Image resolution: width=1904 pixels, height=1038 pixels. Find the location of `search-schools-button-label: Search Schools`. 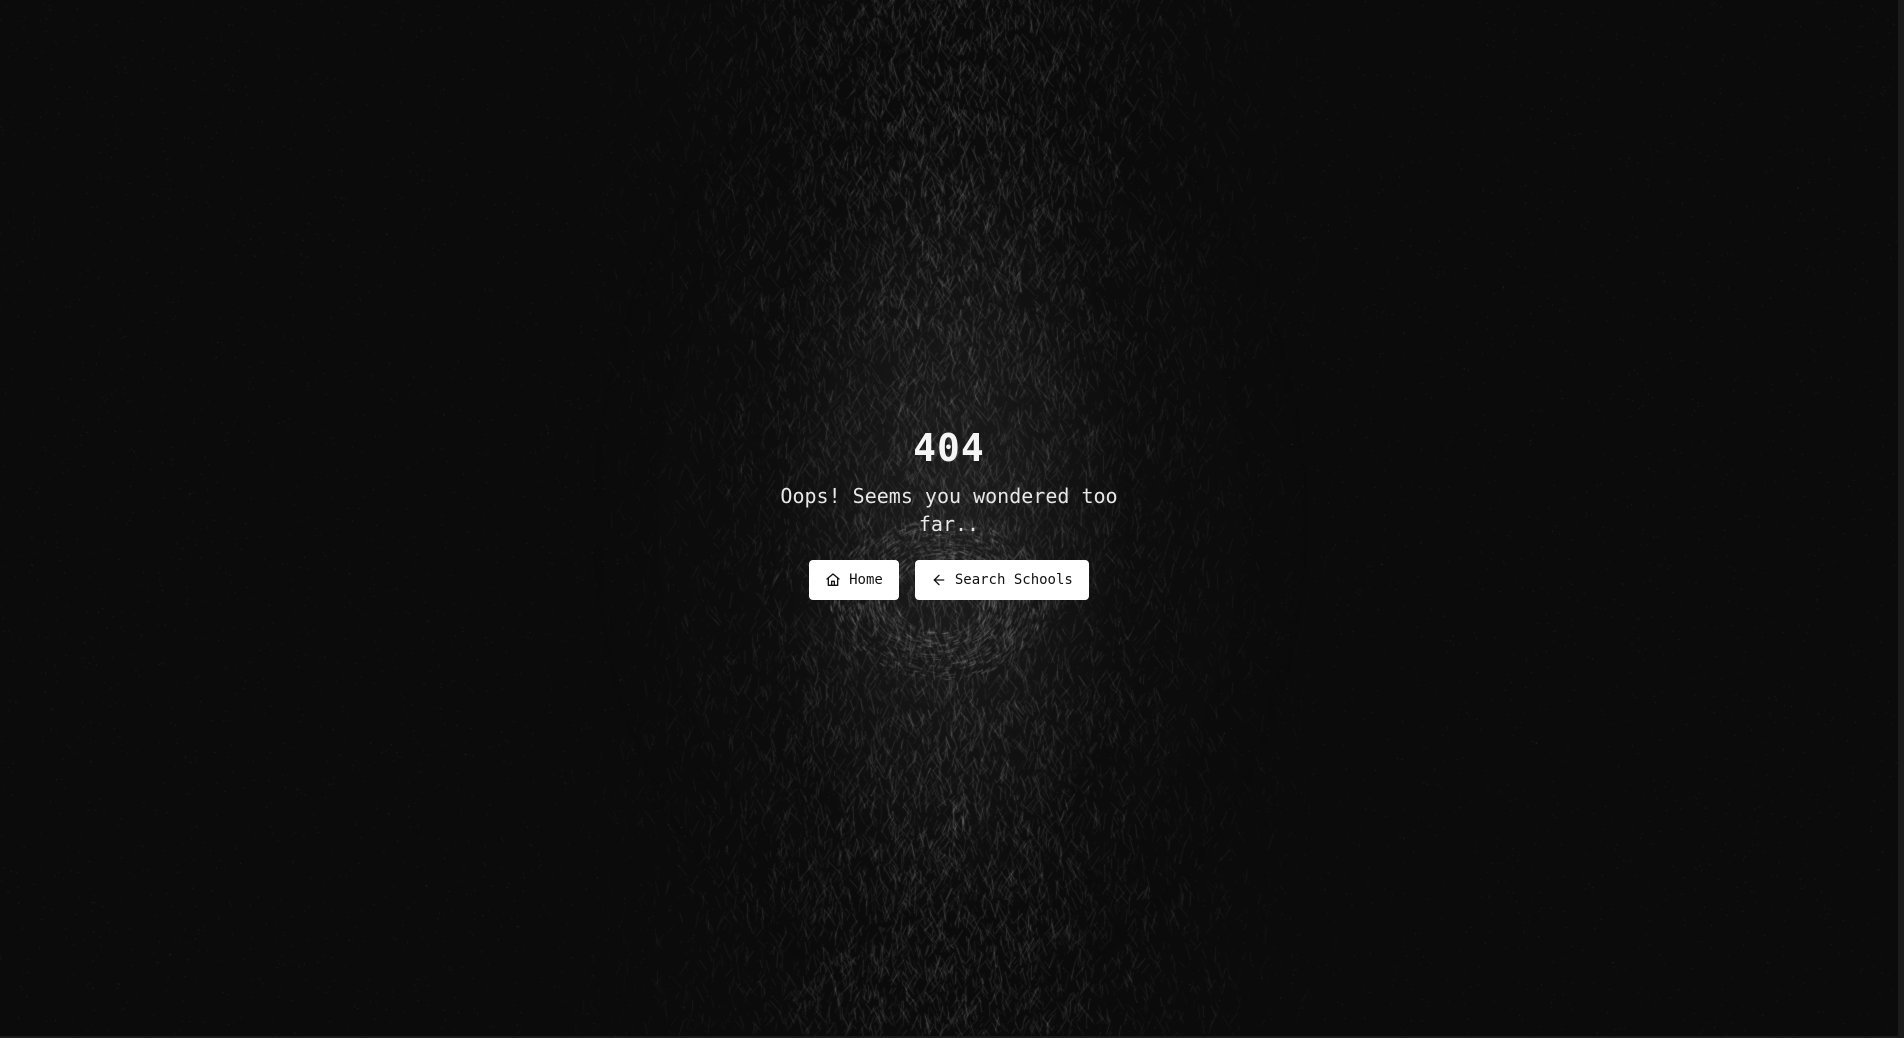

search-schools-button-label: Search Schools is located at coordinates (1013, 580).